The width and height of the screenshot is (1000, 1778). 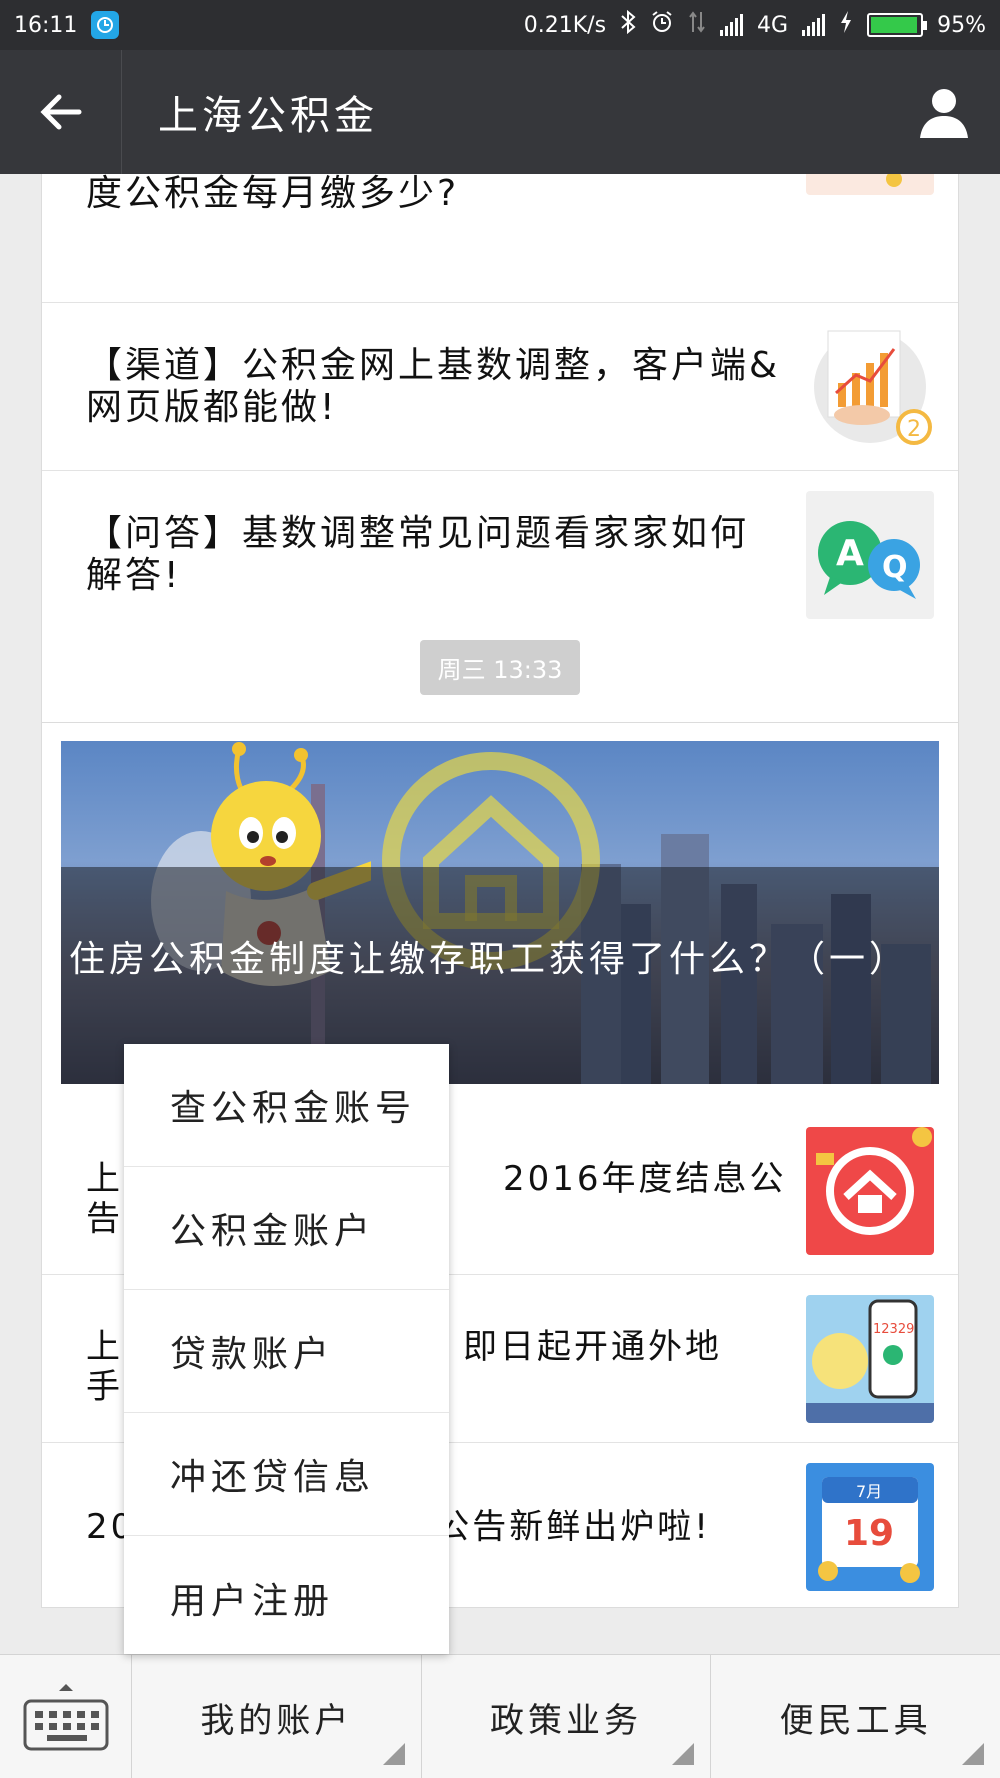 What do you see at coordinates (104, 1387) in the screenshot?
I see `article-title-line2: 手` at bounding box center [104, 1387].